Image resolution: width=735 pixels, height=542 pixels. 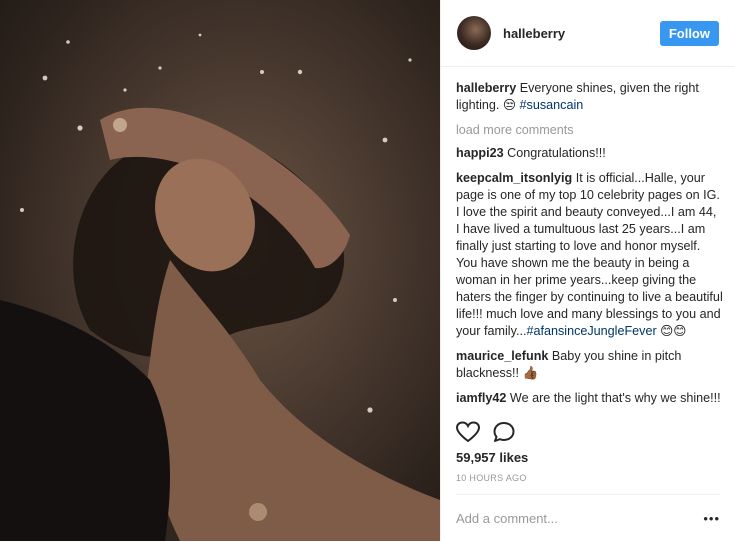 I want to click on comment-username: iamfly42, so click(x=481, y=398).